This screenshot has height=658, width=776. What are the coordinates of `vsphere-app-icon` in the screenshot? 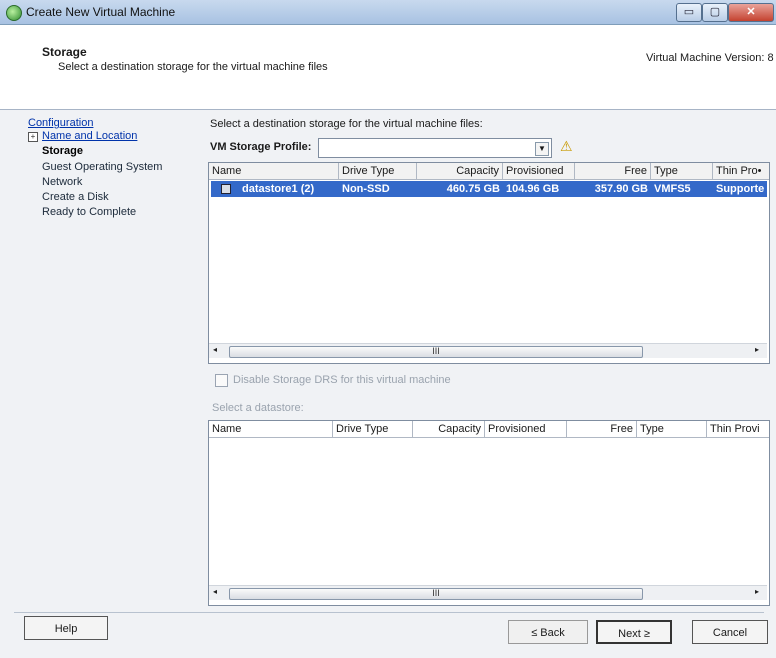 It's located at (14, 13).